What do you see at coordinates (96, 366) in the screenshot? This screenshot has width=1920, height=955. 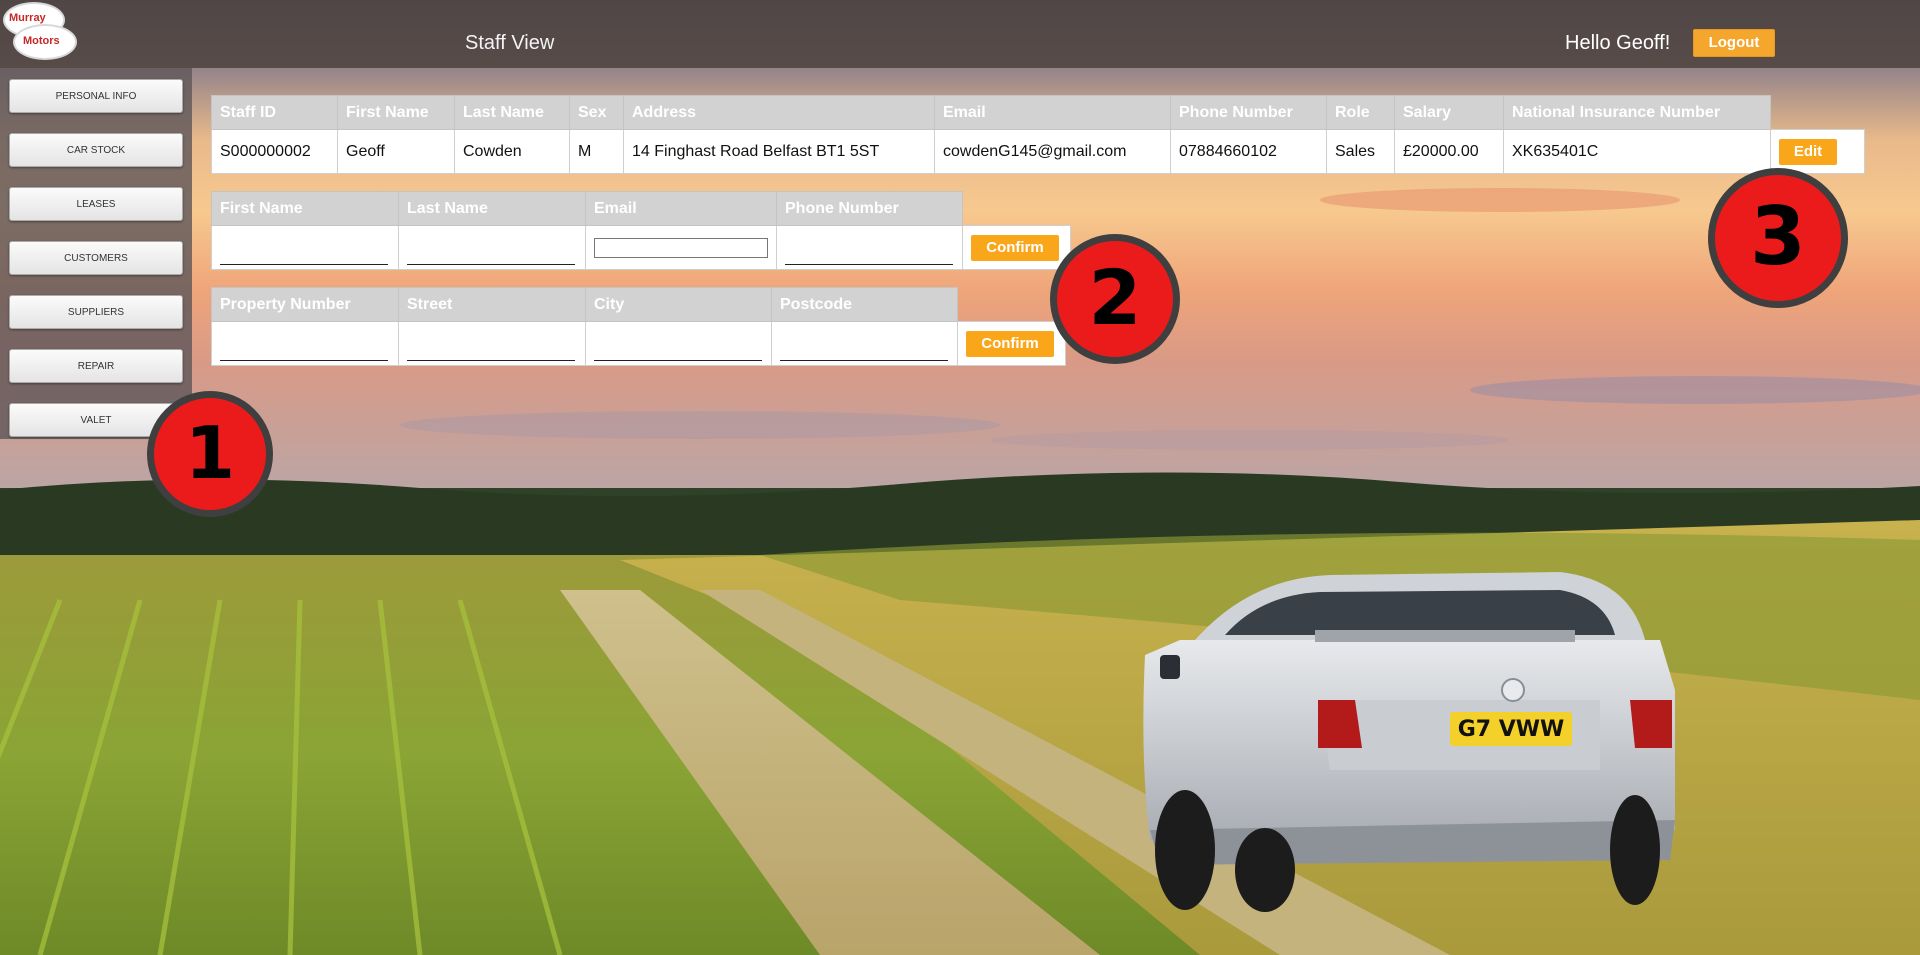 I see `sidebar-item-repair: REPAIR` at bounding box center [96, 366].